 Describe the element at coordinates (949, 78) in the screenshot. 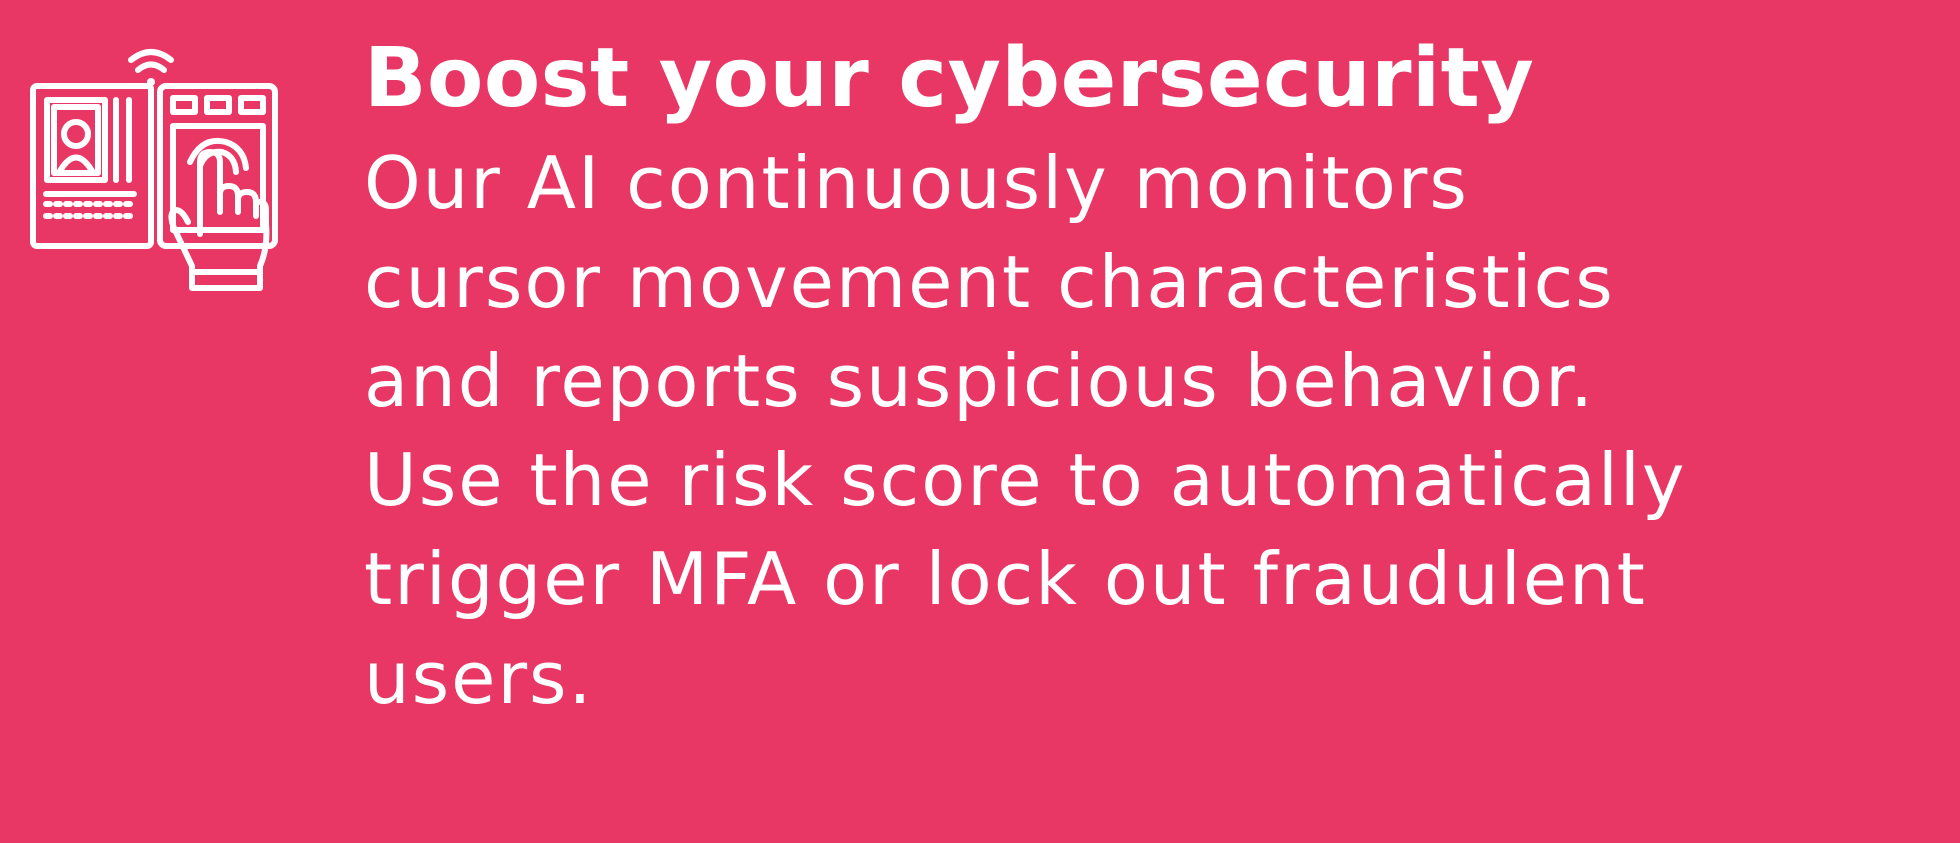

I see `feature-heading: Boost your cybersecurity` at that location.